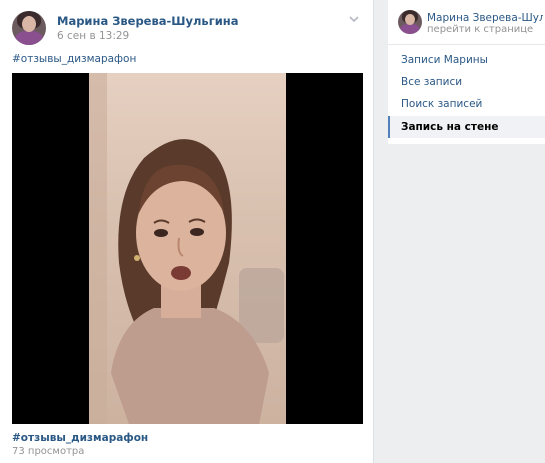  Describe the element at coordinates (485, 18) in the screenshot. I see `sidebar-author-name: Марина Зверева-Шульгина` at that location.